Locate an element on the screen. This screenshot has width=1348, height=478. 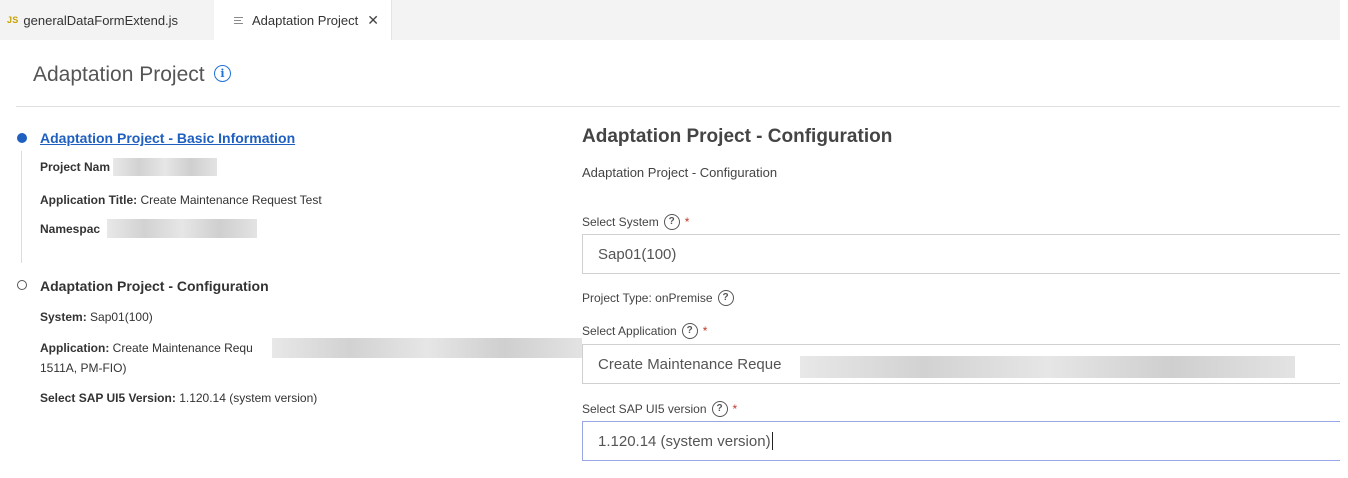
field-label: Select SAP UI5 Version: is located at coordinates (108, 398).